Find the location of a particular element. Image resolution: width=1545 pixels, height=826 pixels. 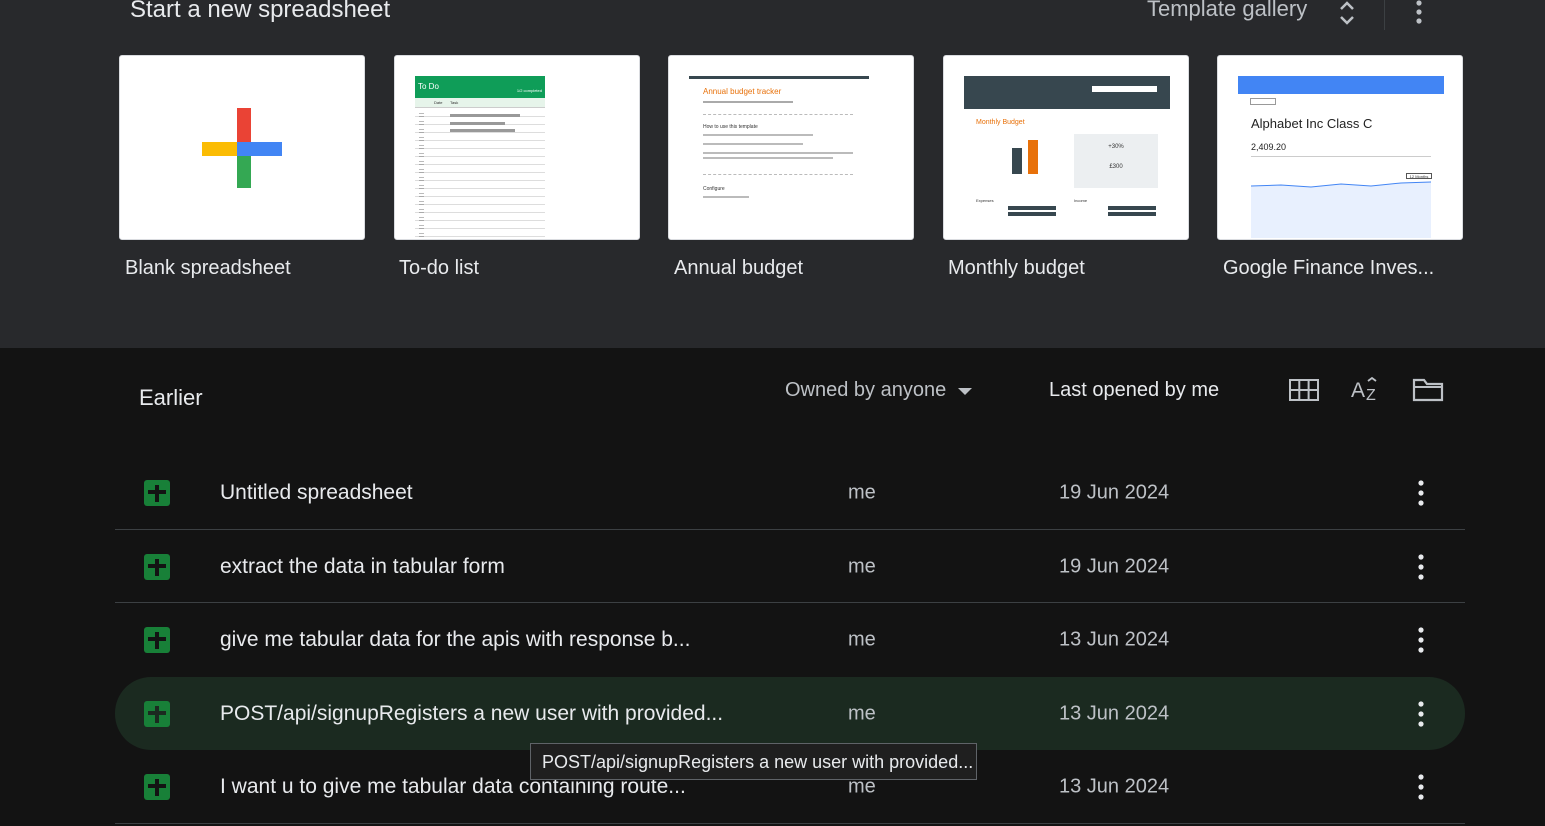

template-blank is located at coordinates (242, 147).